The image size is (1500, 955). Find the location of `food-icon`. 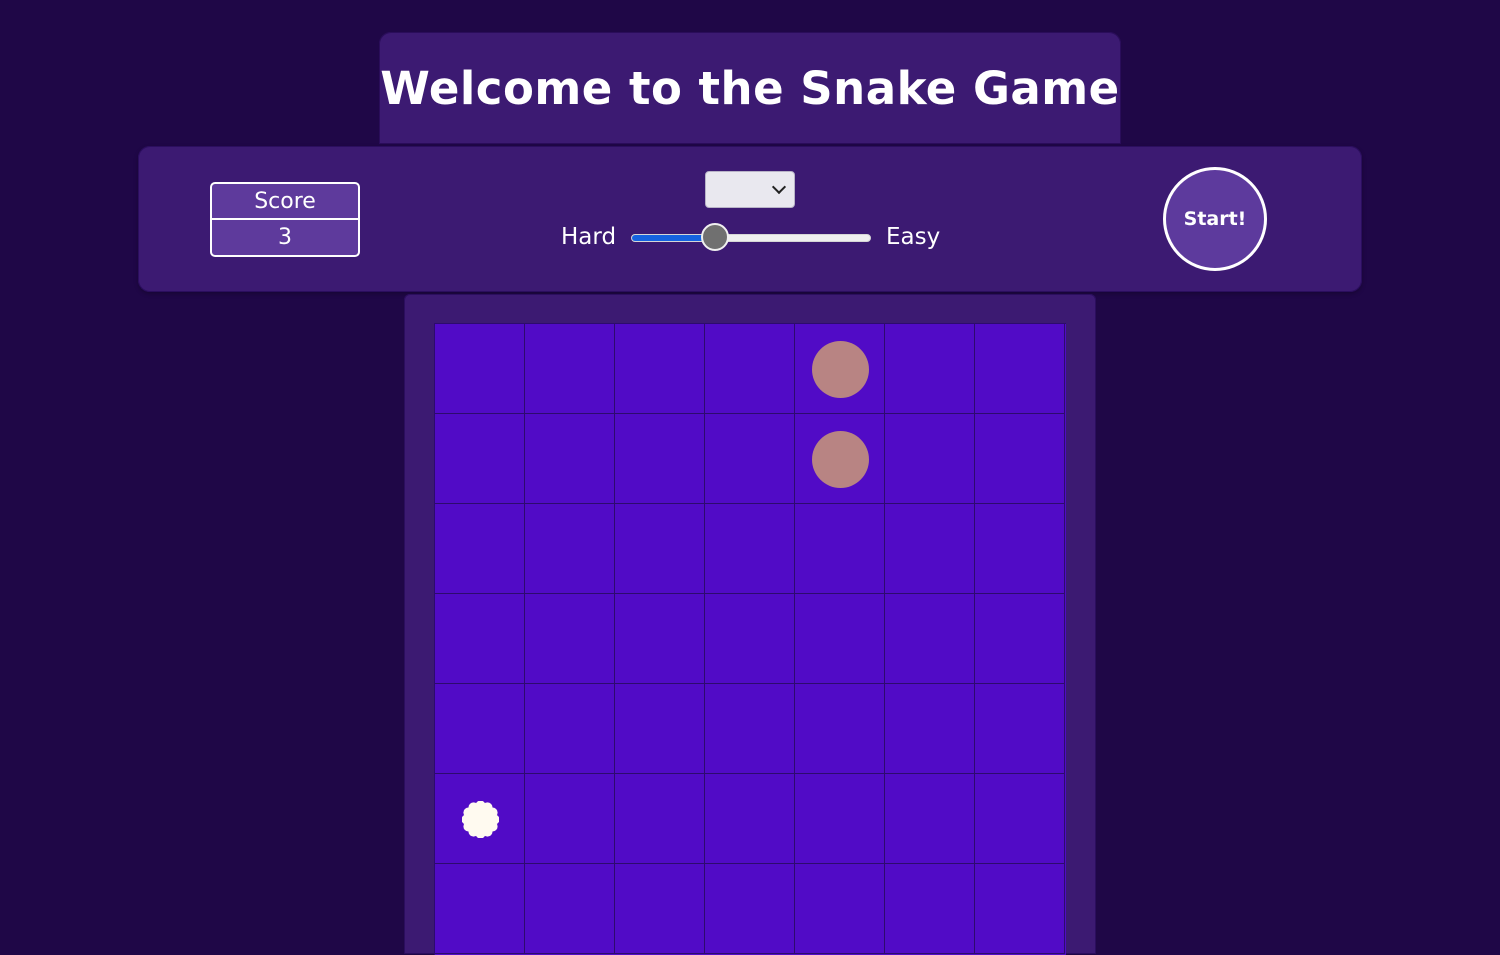

food-icon is located at coordinates (480, 819).